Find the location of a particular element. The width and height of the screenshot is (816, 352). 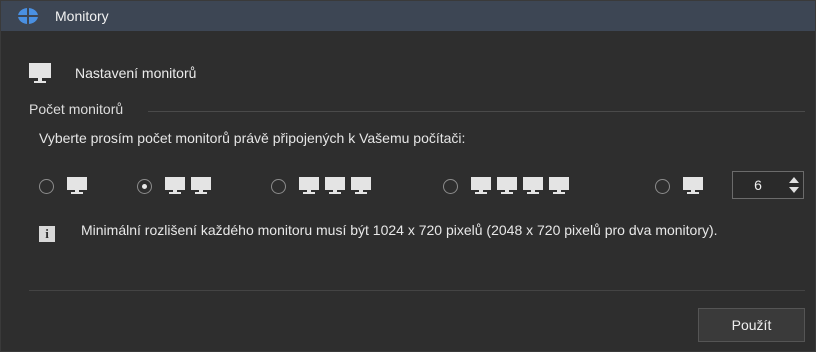

apply-button: Použít is located at coordinates (751, 325).